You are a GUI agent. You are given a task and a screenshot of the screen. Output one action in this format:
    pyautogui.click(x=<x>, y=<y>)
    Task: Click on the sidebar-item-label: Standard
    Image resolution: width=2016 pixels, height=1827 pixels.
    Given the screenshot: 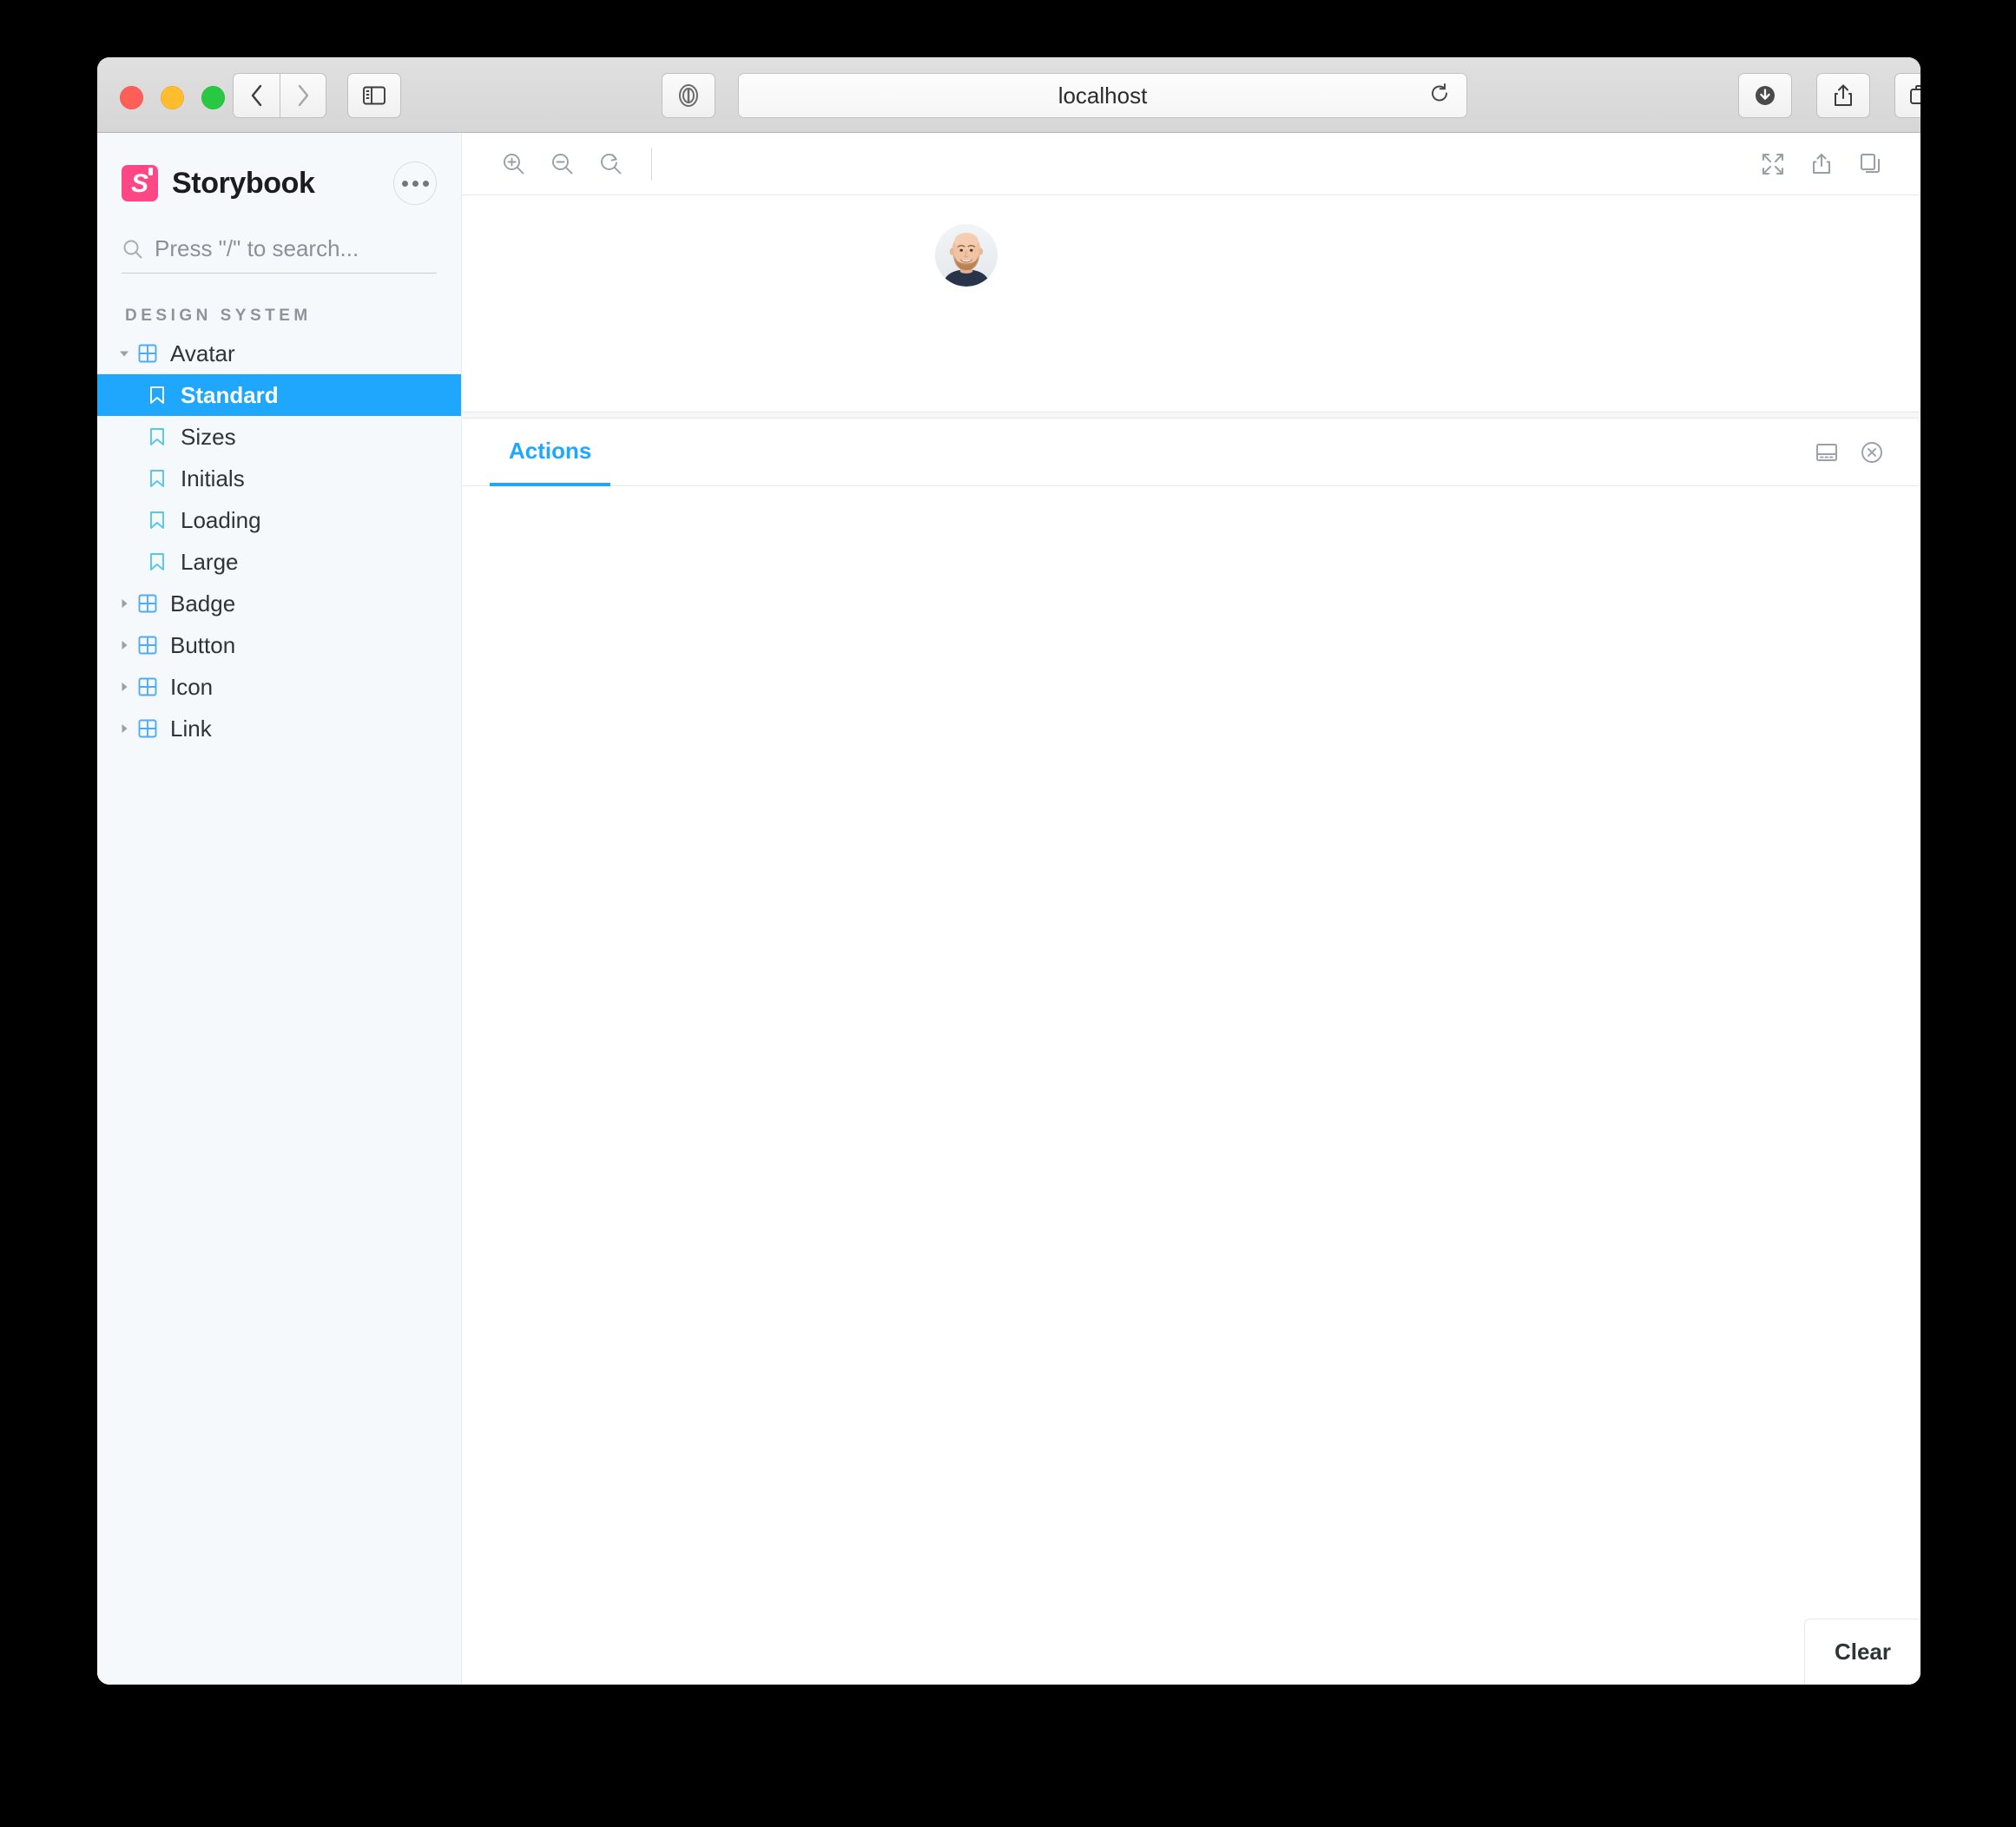 What is the action you would take?
    pyautogui.click(x=230, y=394)
    